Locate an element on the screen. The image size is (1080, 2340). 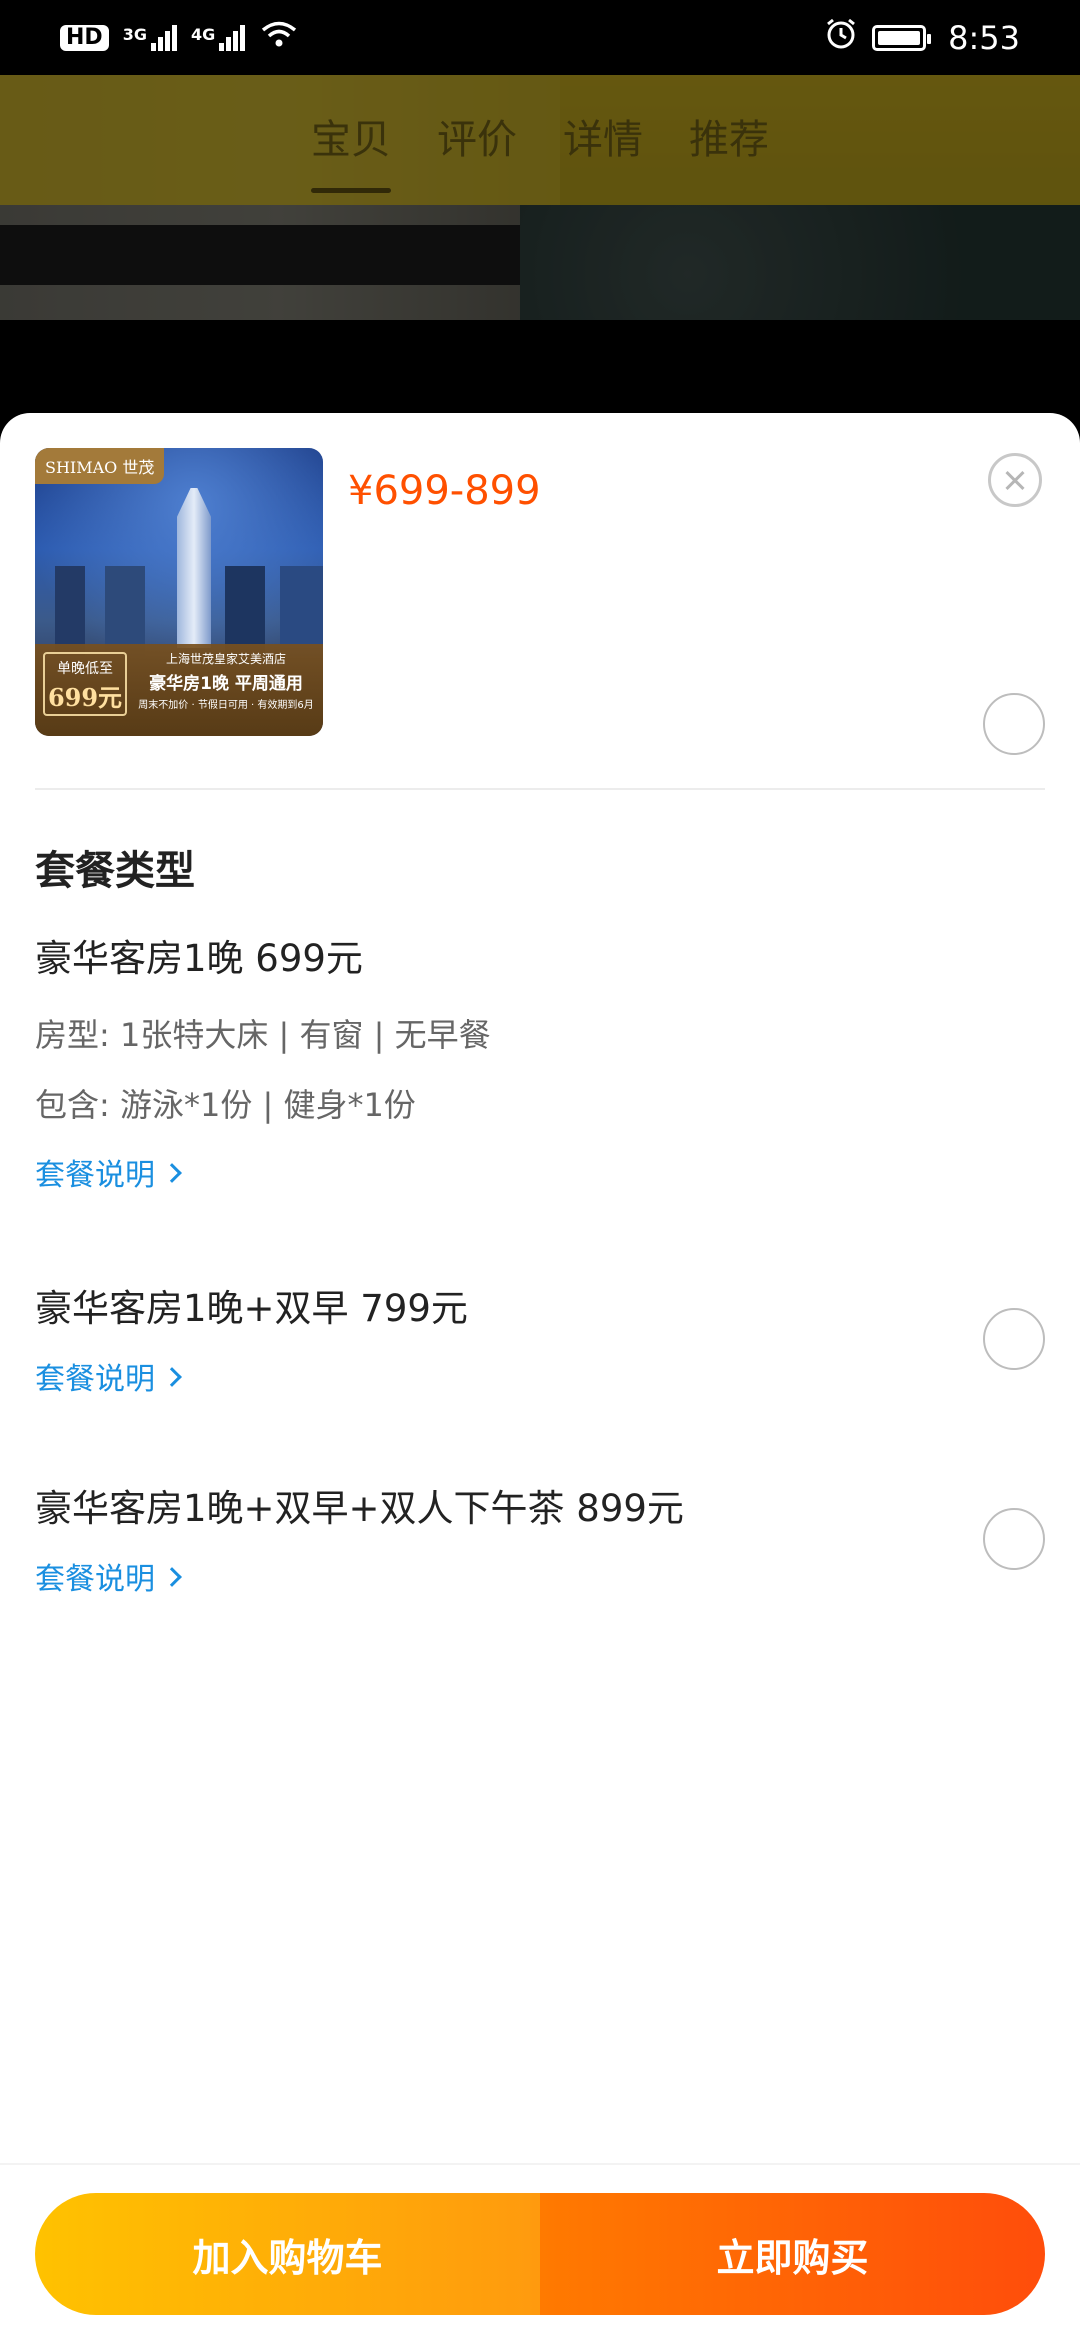
option-1-radio is located at coordinates (1014, 724).